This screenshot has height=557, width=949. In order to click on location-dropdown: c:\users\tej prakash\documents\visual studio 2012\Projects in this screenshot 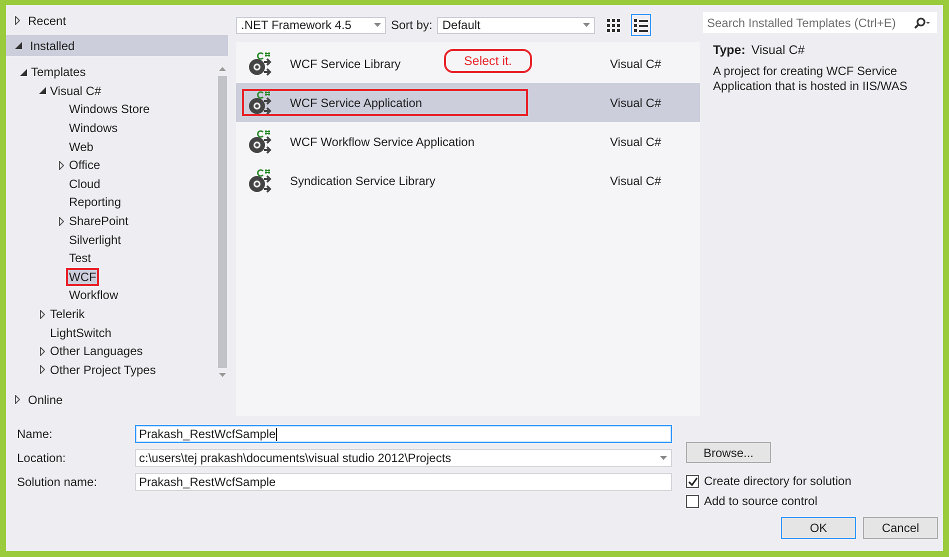, I will do `click(403, 458)`.